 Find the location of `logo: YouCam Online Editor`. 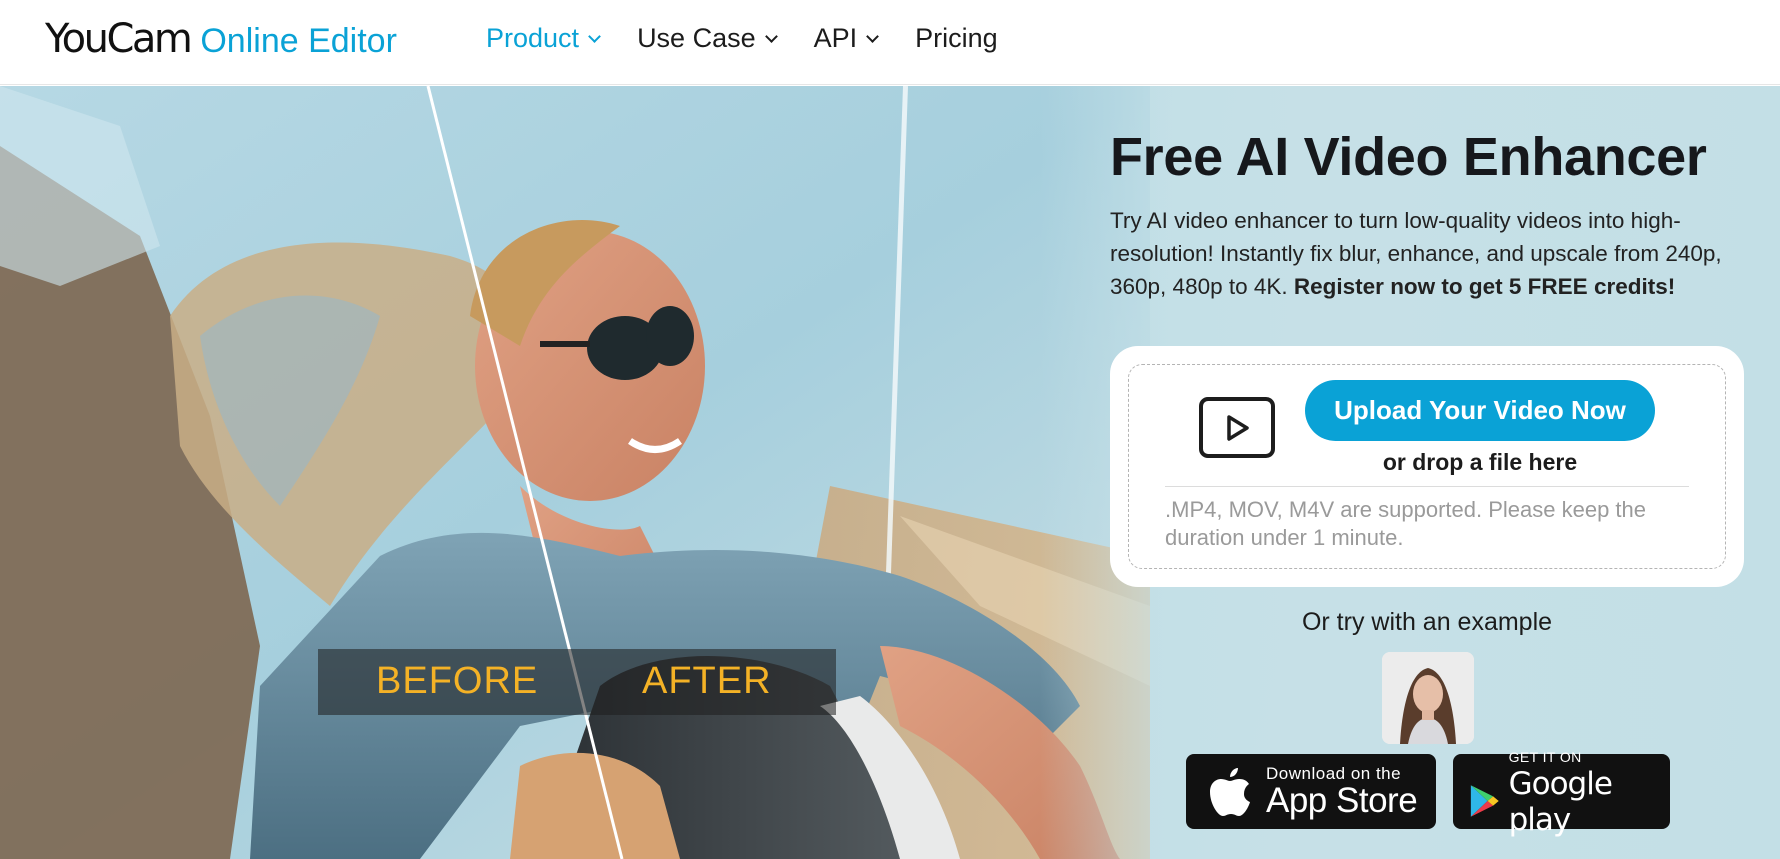

logo: YouCam Online Editor is located at coordinates (221, 39).